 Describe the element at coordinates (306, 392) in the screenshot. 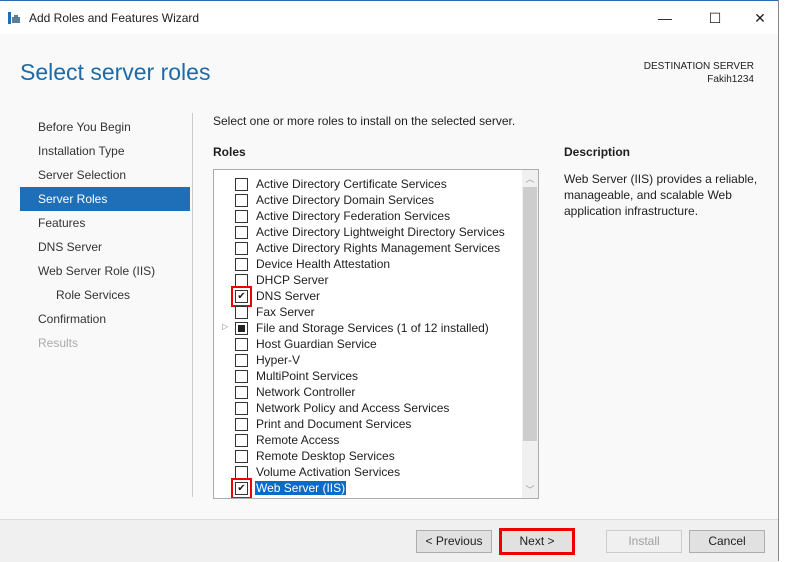

I see `role-label: Network Controller` at that location.